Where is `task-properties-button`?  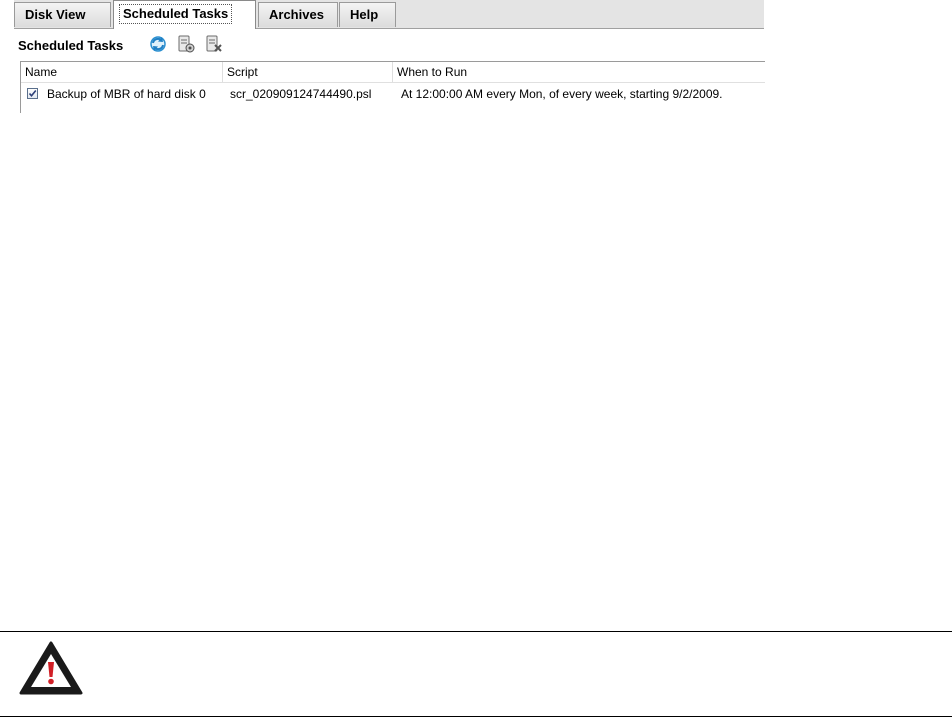 task-properties-button is located at coordinates (186, 46).